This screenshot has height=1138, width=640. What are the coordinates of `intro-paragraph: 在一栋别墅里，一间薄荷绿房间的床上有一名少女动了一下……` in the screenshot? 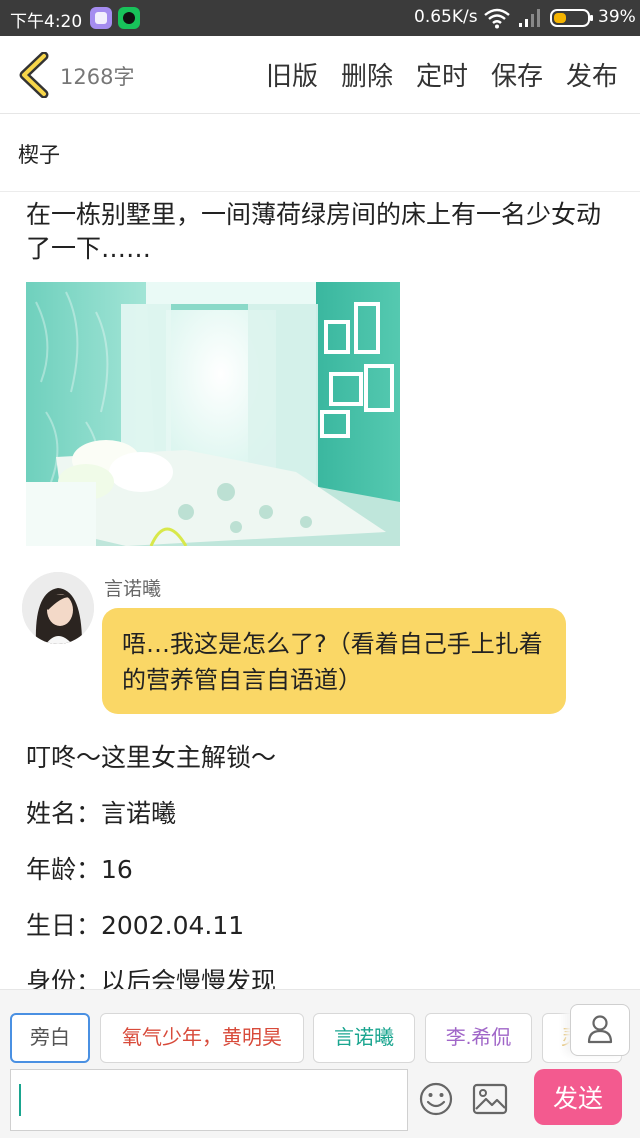 It's located at (314, 231).